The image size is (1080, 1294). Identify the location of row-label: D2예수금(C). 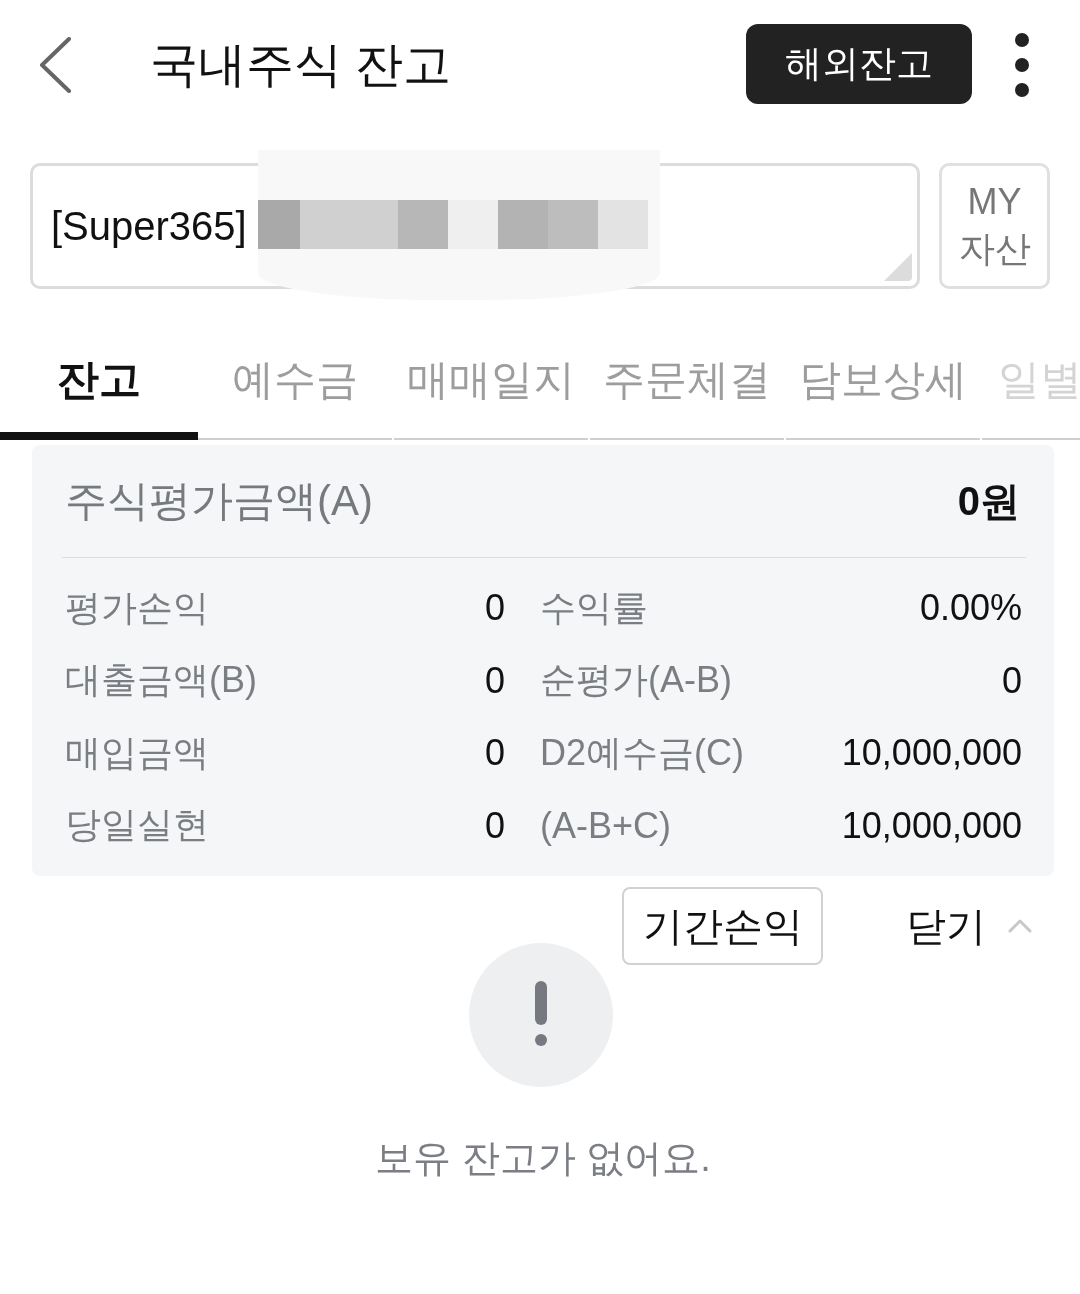
(642, 752).